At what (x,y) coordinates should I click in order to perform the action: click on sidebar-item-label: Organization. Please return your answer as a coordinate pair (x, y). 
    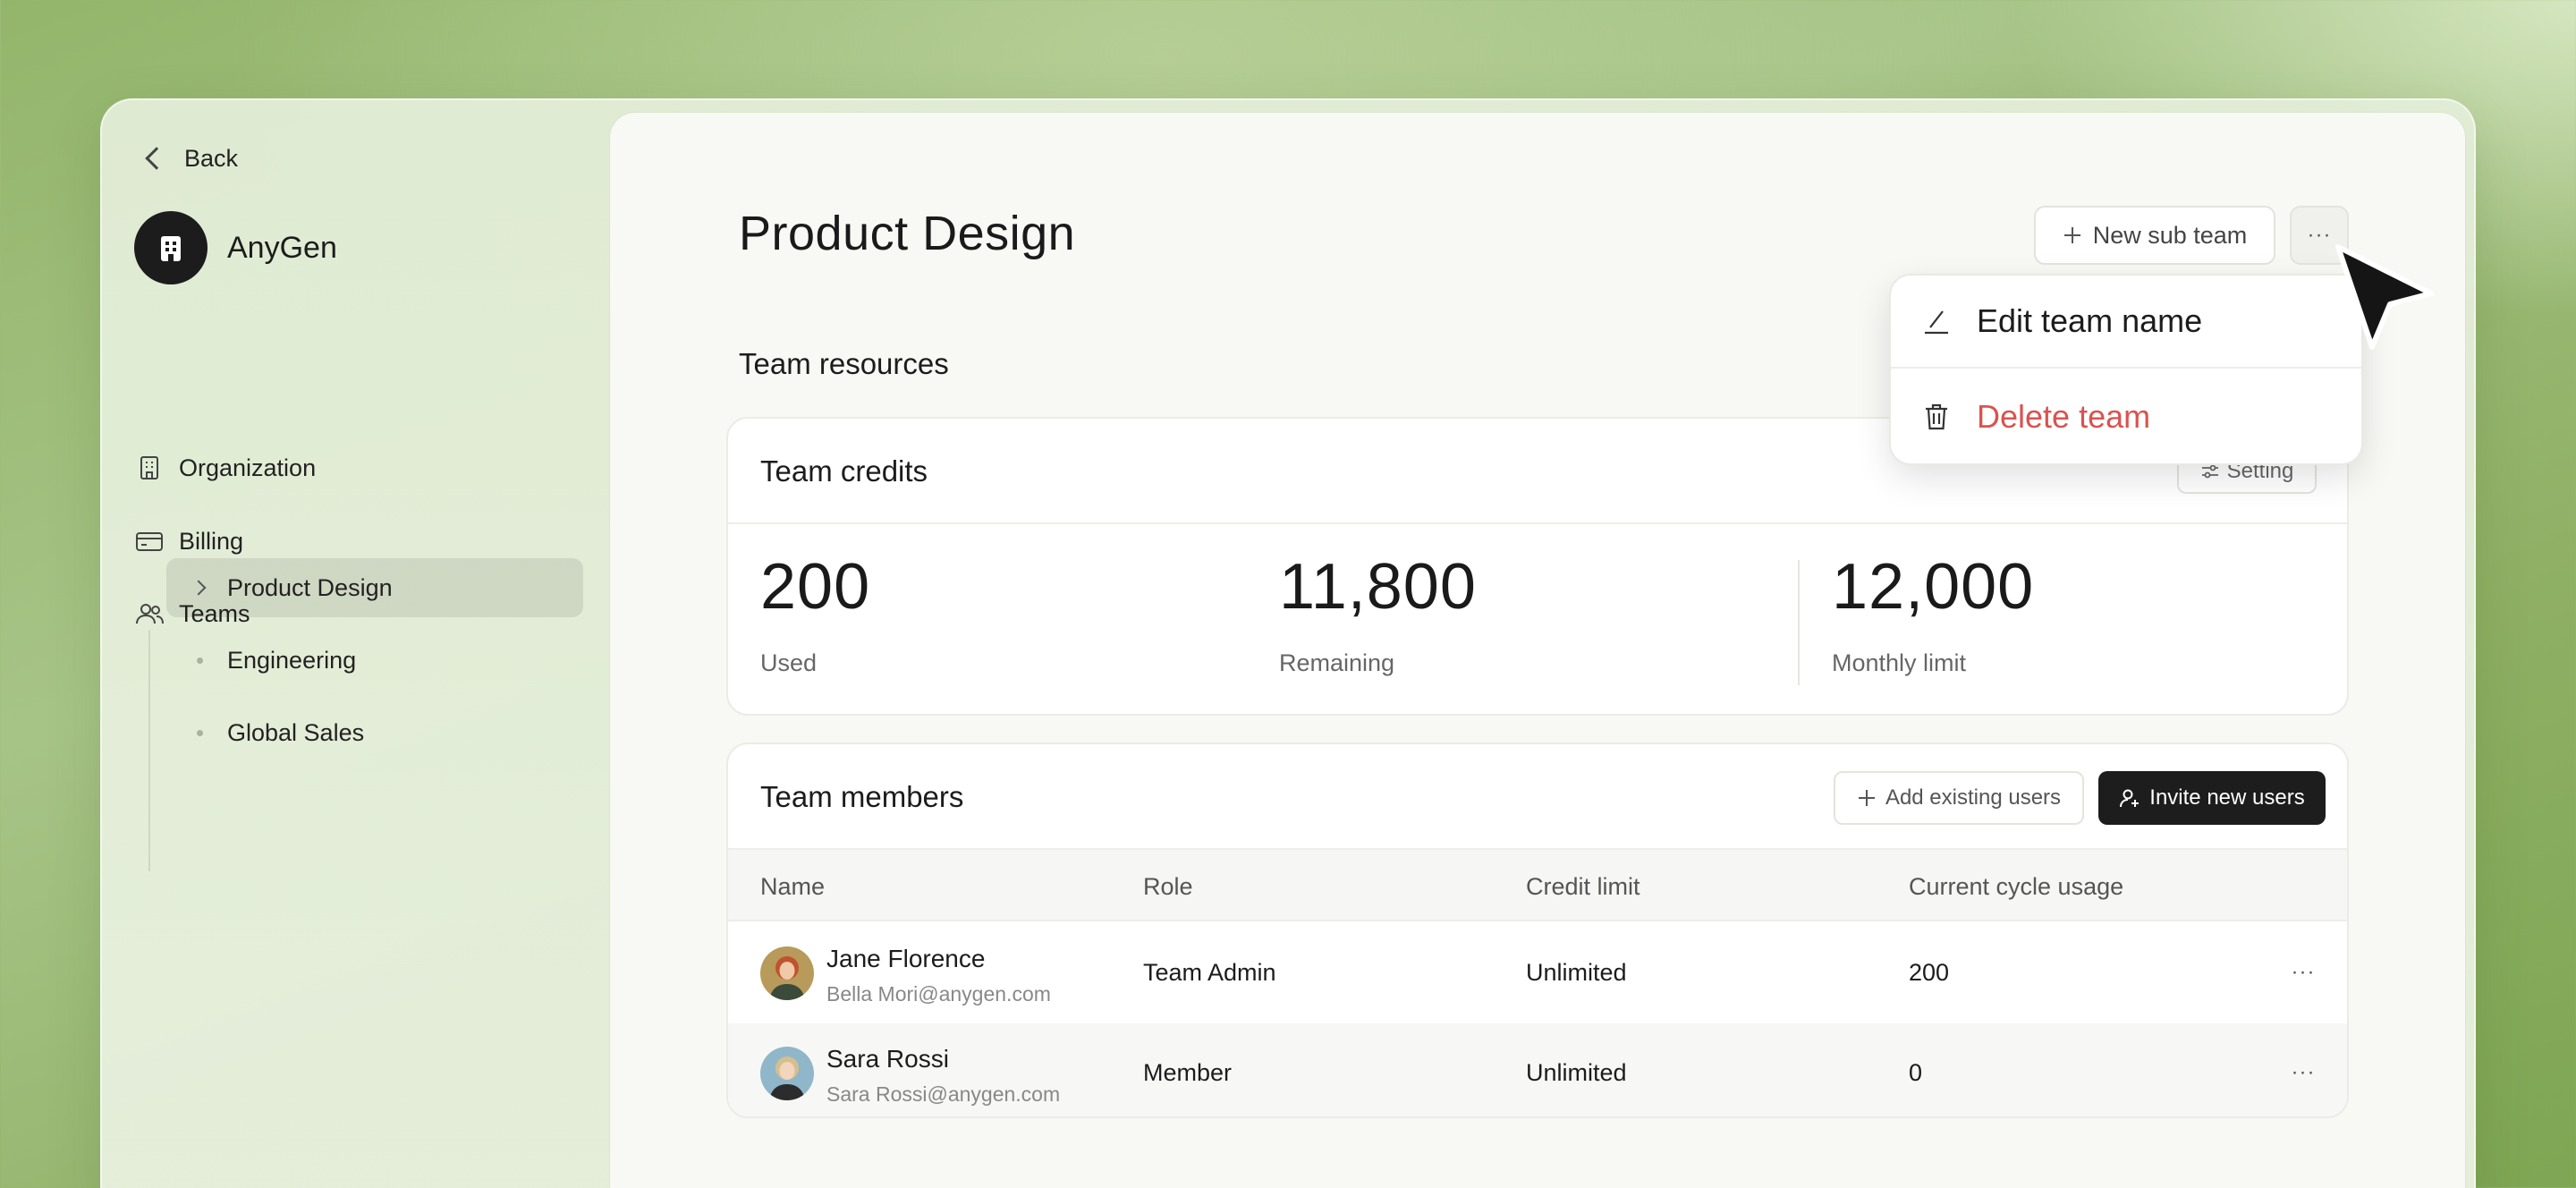
    Looking at the image, I should click on (248, 467).